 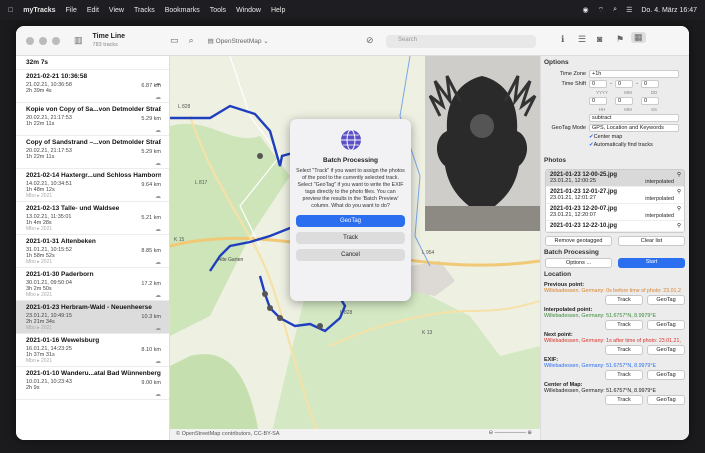 I want to click on menu-bookmarks: Bookmarks, so click(x=182, y=10).